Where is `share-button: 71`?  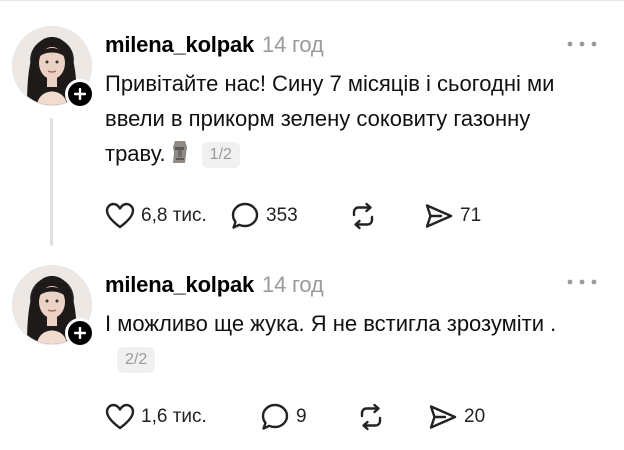
share-button: 71 is located at coordinates (452, 216).